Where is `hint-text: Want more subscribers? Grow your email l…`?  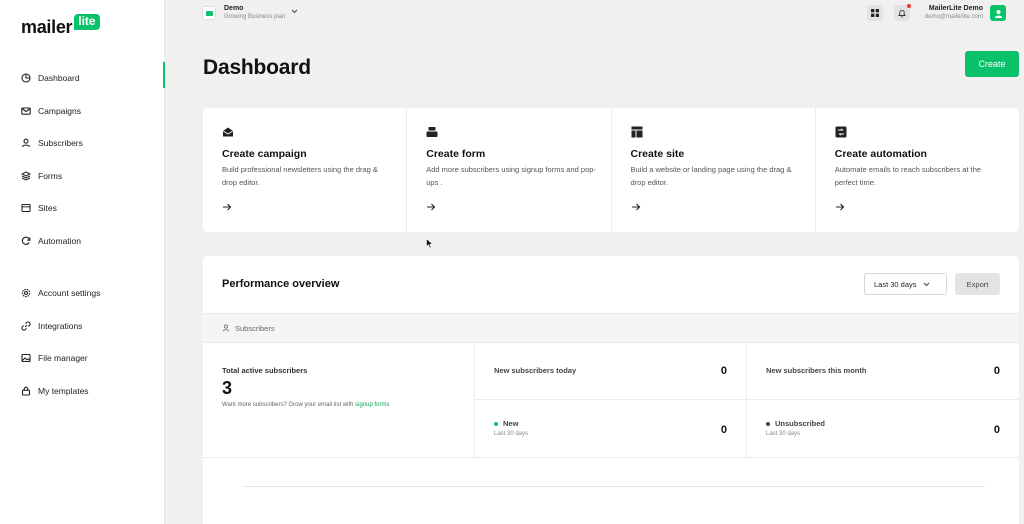 hint-text: Want more subscribers? Grow your email l… is located at coordinates (288, 405).